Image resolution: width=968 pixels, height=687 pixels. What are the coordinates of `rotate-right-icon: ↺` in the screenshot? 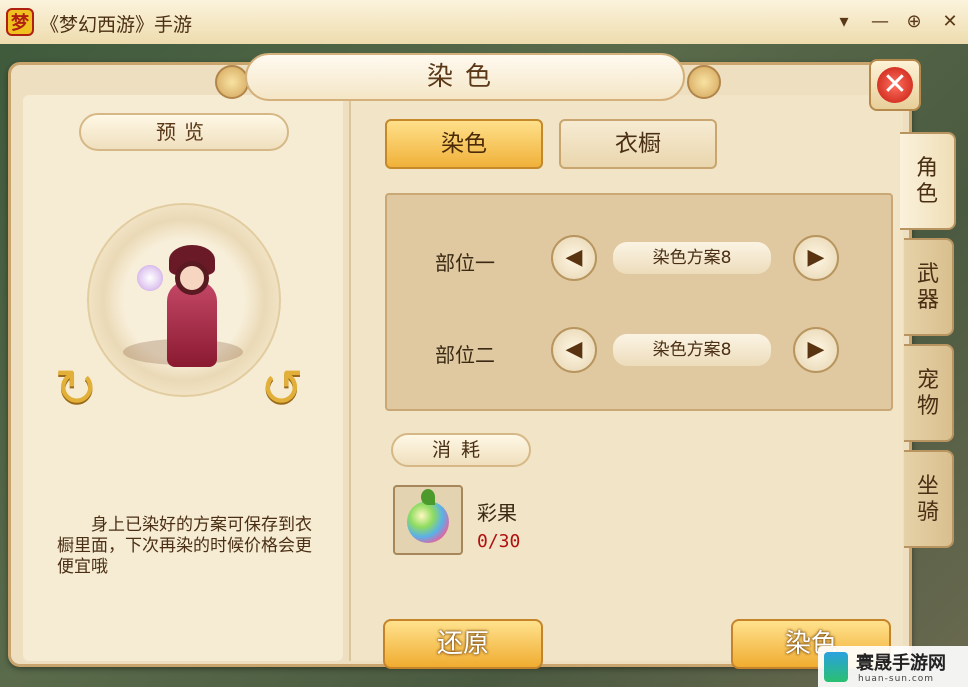 It's located at (282, 389).